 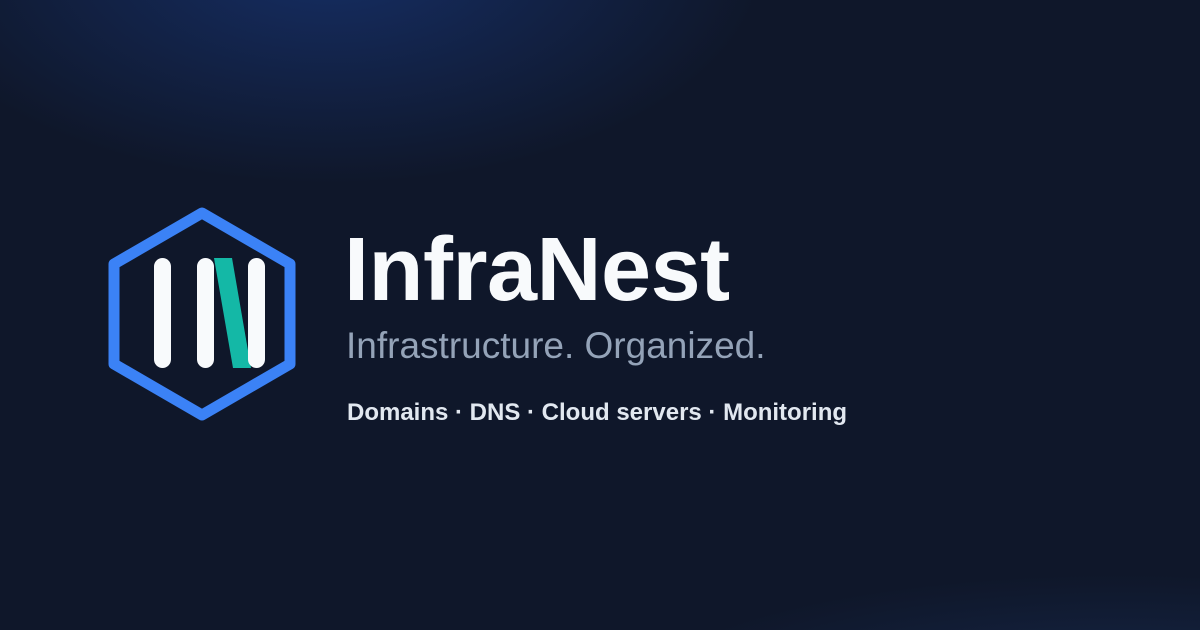 What do you see at coordinates (556, 345) in the screenshot?
I see `brand-tagline: Infrastructure. Organized.` at bounding box center [556, 345].